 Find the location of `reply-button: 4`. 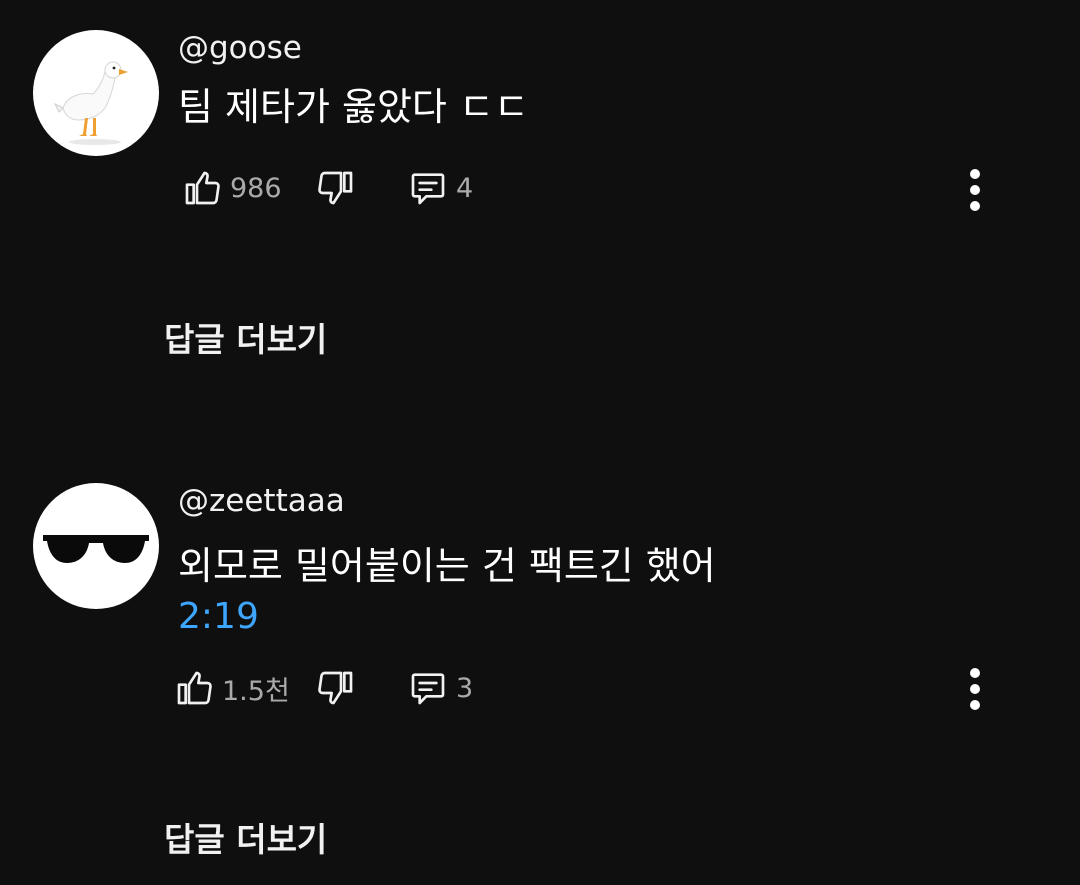

reply-button: 4 is located at coordinates (440, 188).